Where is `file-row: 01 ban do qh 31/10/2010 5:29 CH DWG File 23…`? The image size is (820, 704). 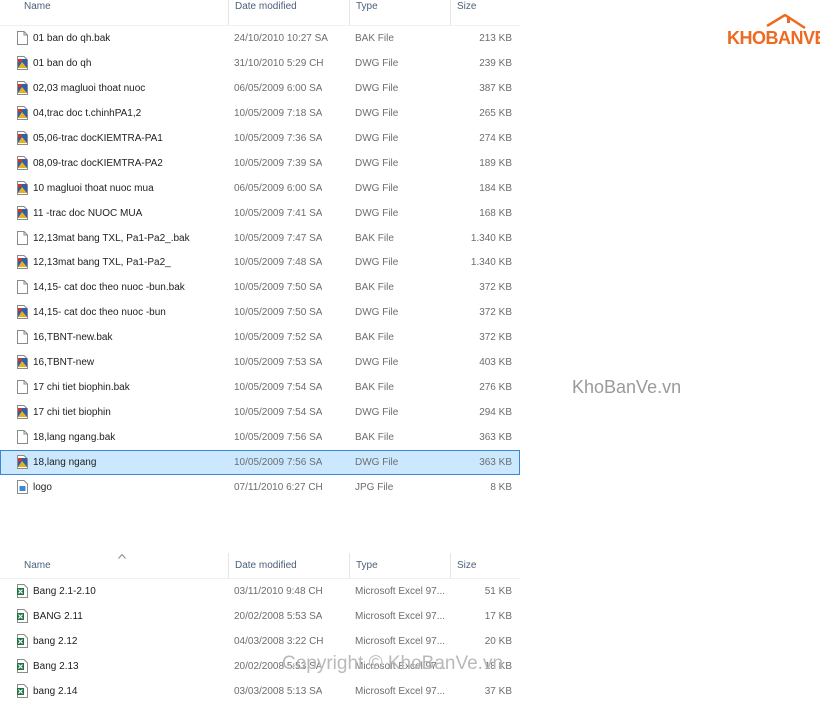
file-row: 01 ban do qh 31/10/2010 5:29 CH DWG File 23… is located at coordinates (260, 63).